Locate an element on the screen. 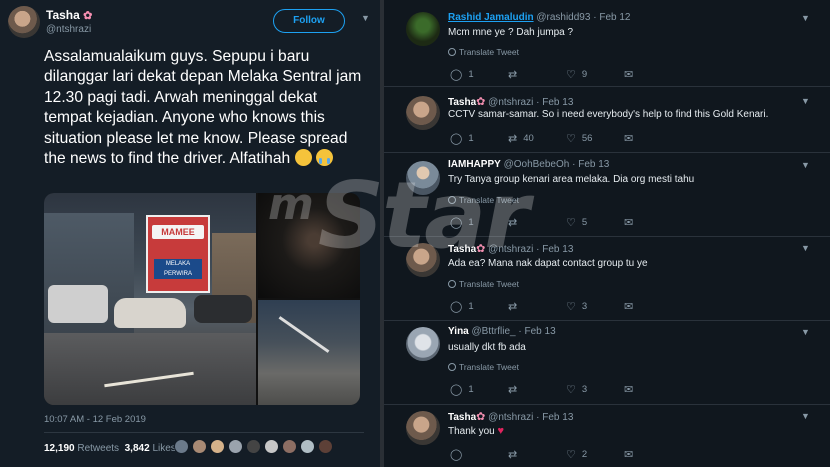  reply-actions: ◯ 1 ⇄ 40 ♡ 56 ✉ is located at coordinates (548, 139).